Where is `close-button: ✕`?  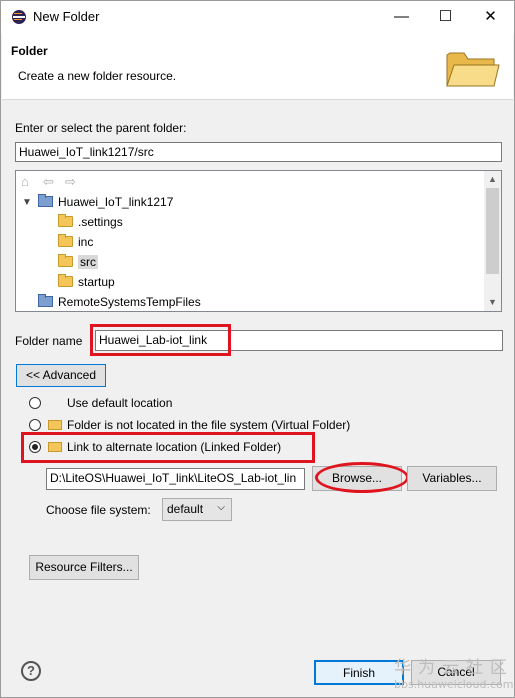 close-button: ✕ is located at coordinates (490, 17).